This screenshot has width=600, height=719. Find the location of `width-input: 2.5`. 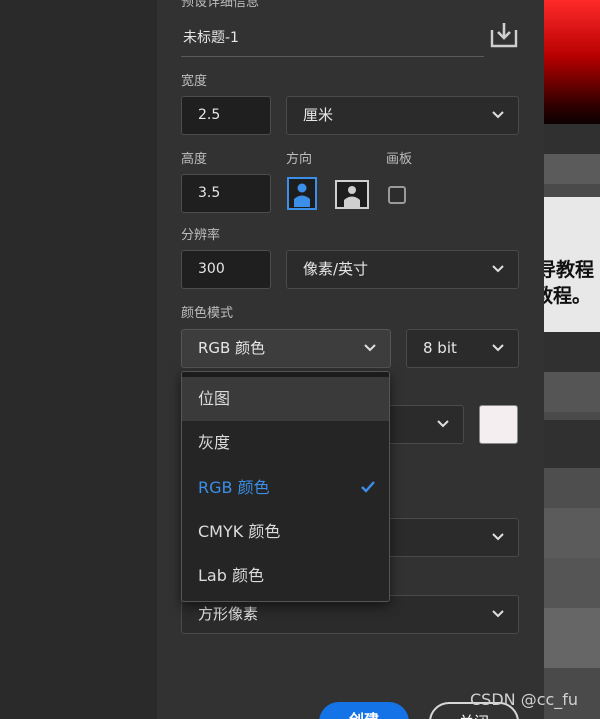

width-input: 2.5 is located at coordinates (226, 115).